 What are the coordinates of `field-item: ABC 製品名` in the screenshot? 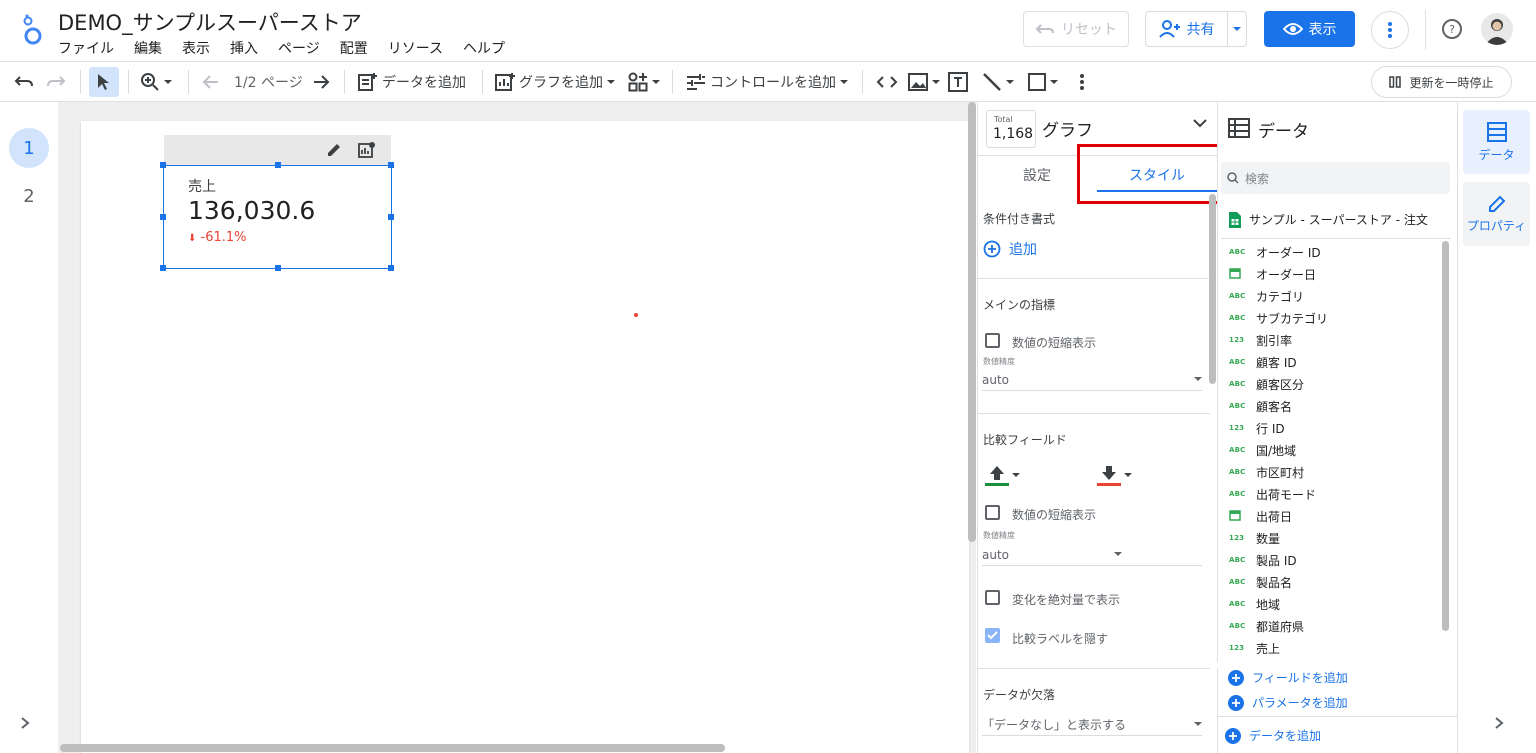 It's located at (1335, 582).